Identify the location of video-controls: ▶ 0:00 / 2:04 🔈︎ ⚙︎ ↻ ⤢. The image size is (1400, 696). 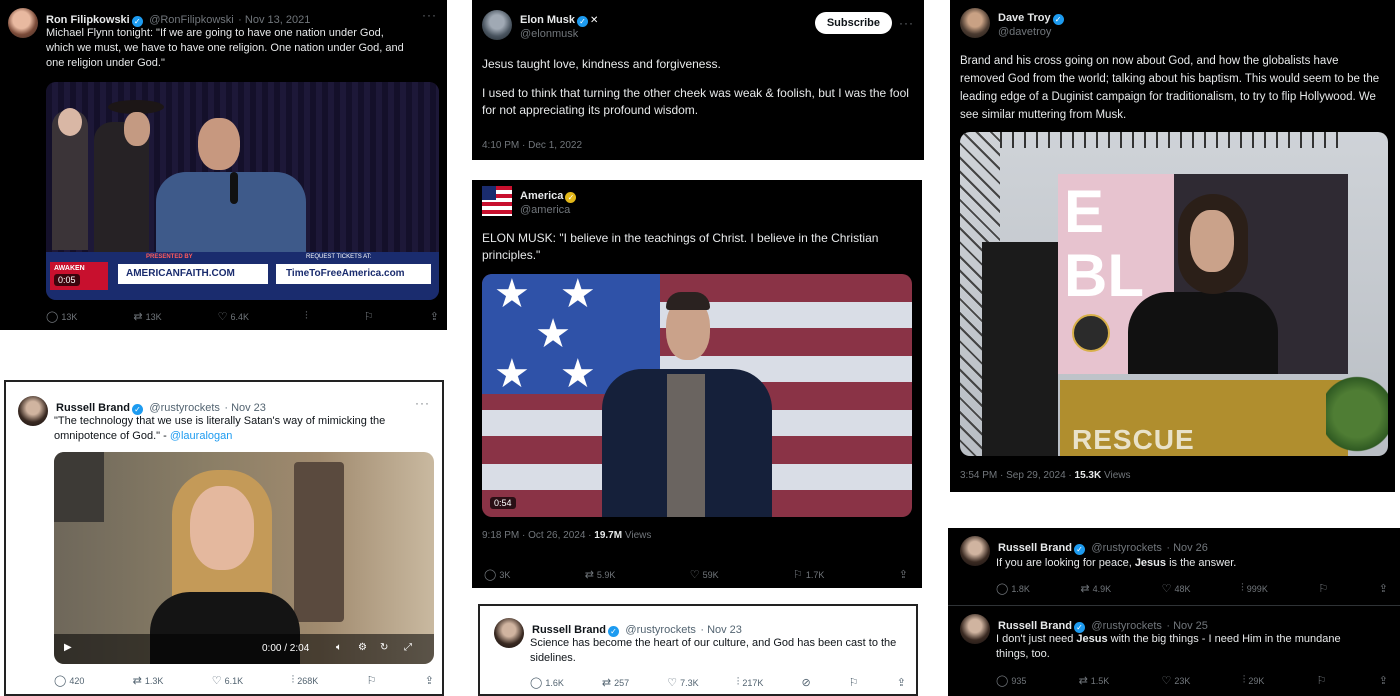
(244, 649).